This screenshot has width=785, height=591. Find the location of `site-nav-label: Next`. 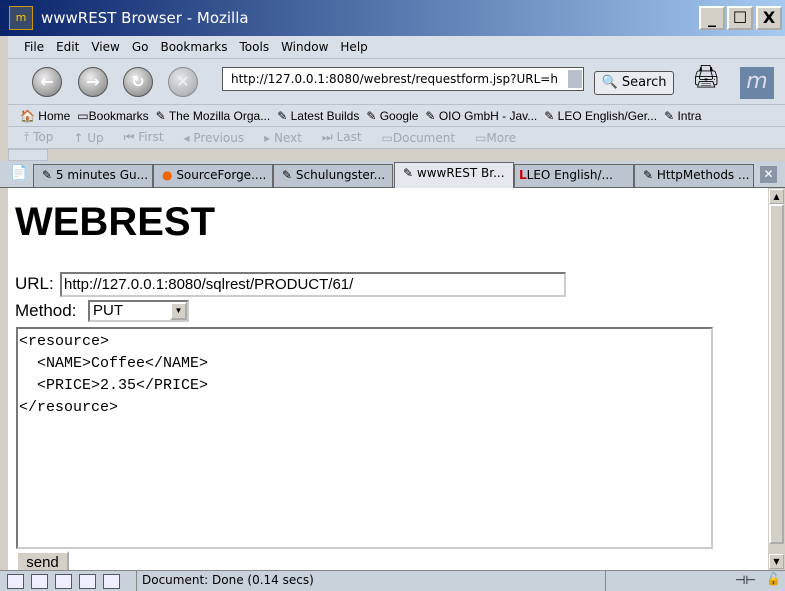

site-nav-label: Next is located at coordinates (287, 137).